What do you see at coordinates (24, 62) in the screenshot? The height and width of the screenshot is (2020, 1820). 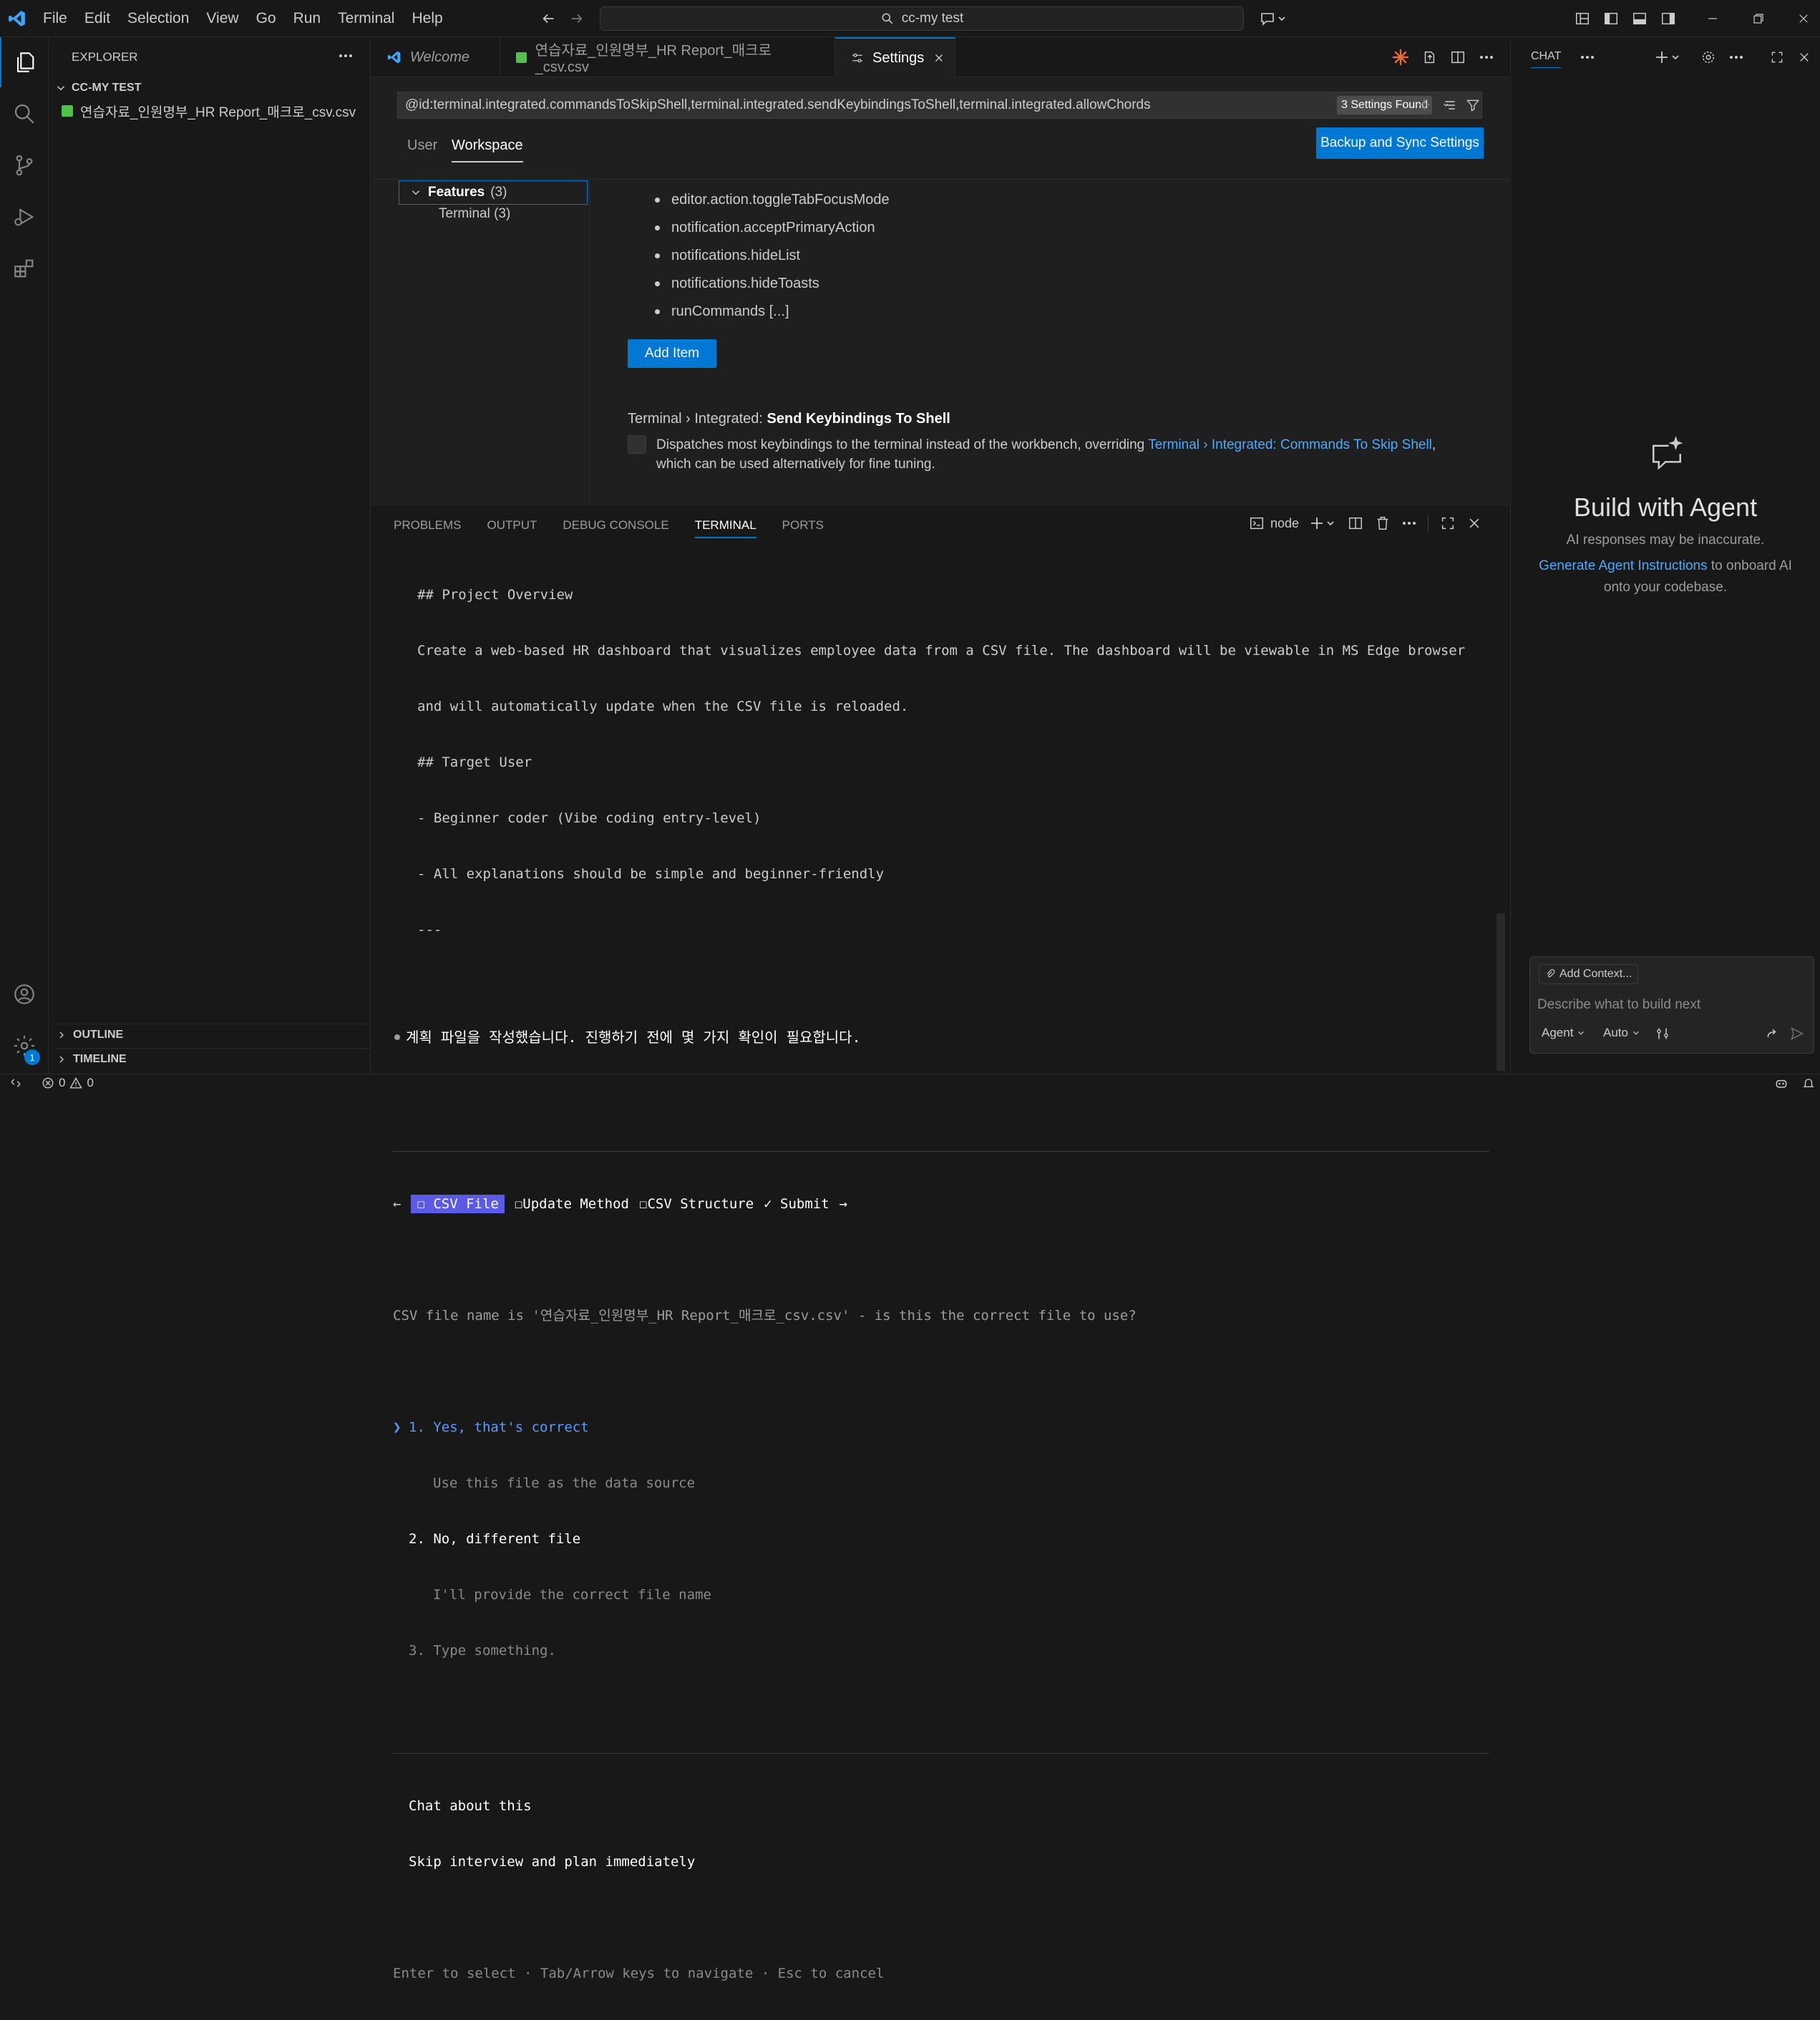 I see `explorer-icon` at bounding box center [24, 62].